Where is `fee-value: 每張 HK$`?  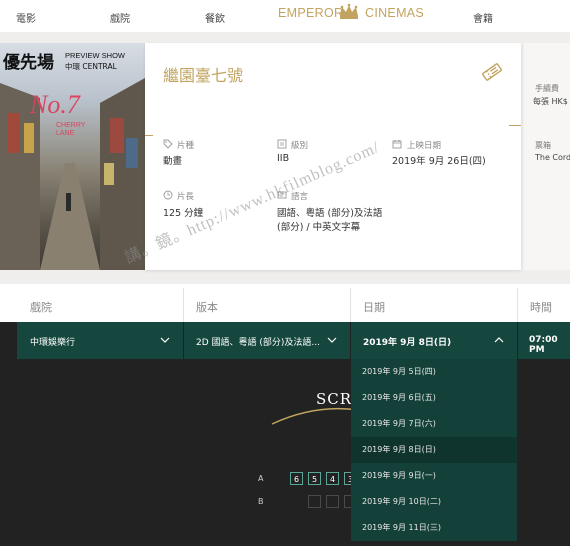 fee-value: 每張 HK$ is located at coordinates (550, 101).